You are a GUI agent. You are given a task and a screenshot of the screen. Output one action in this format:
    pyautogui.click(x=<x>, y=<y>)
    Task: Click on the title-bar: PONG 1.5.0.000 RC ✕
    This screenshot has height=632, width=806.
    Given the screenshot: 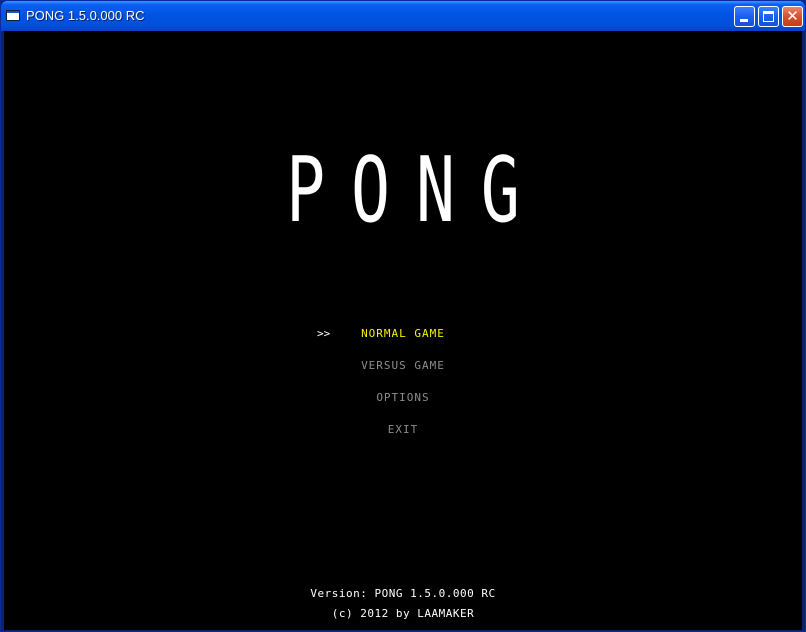 What is the action you would take?
    pyautogui.click(x=403, y=16)
    